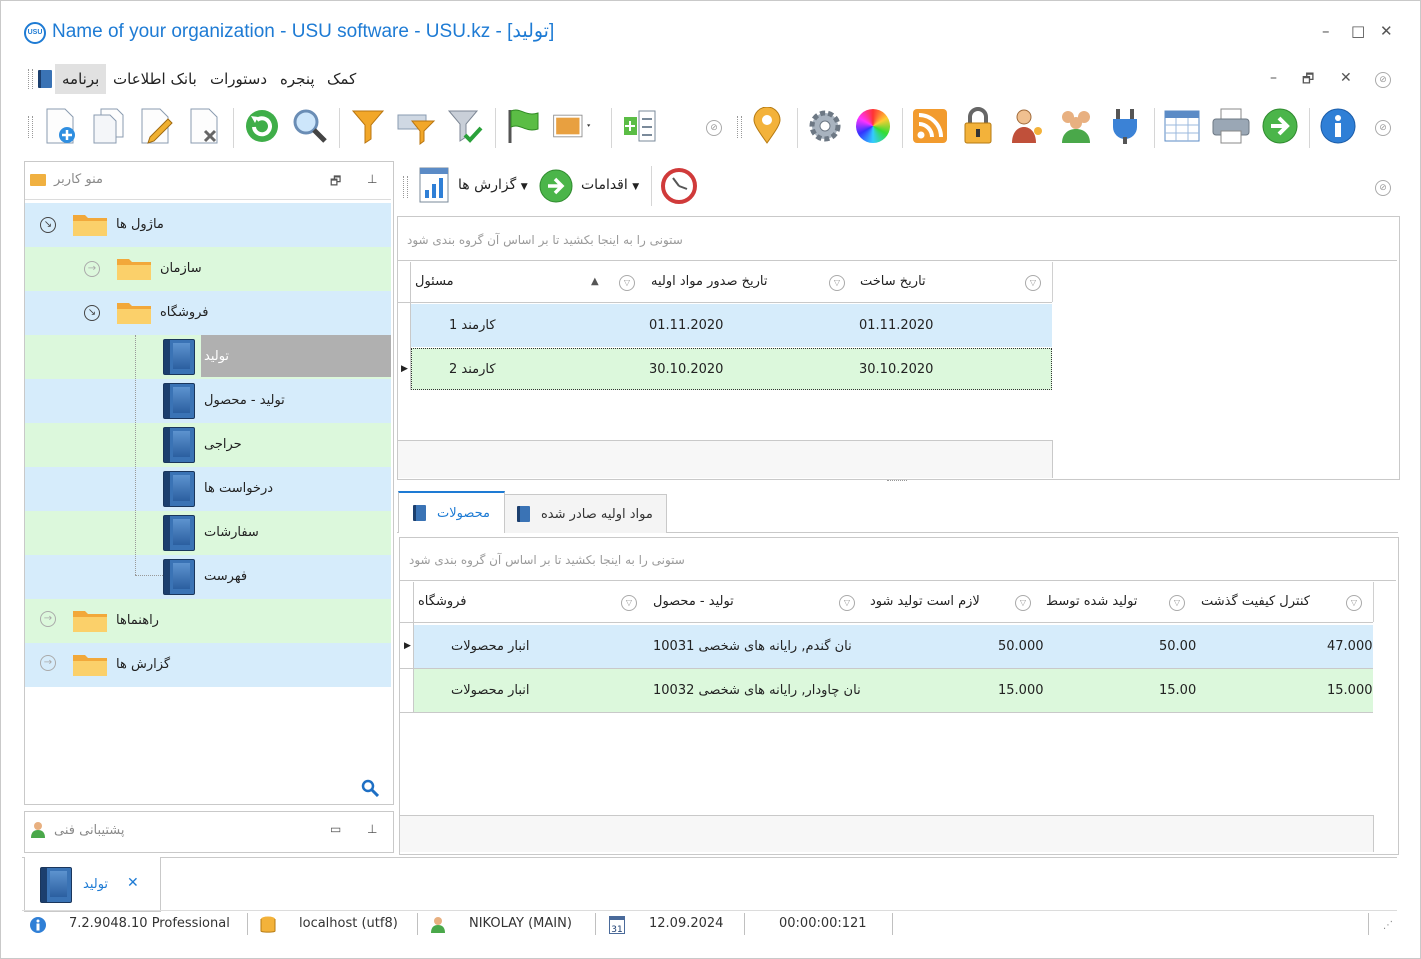 The image size is (1421, 959). What do you see at coordinates (556, 186) in the screenshot?
I see `actions-go-icon` at bounding box center [556, 186].